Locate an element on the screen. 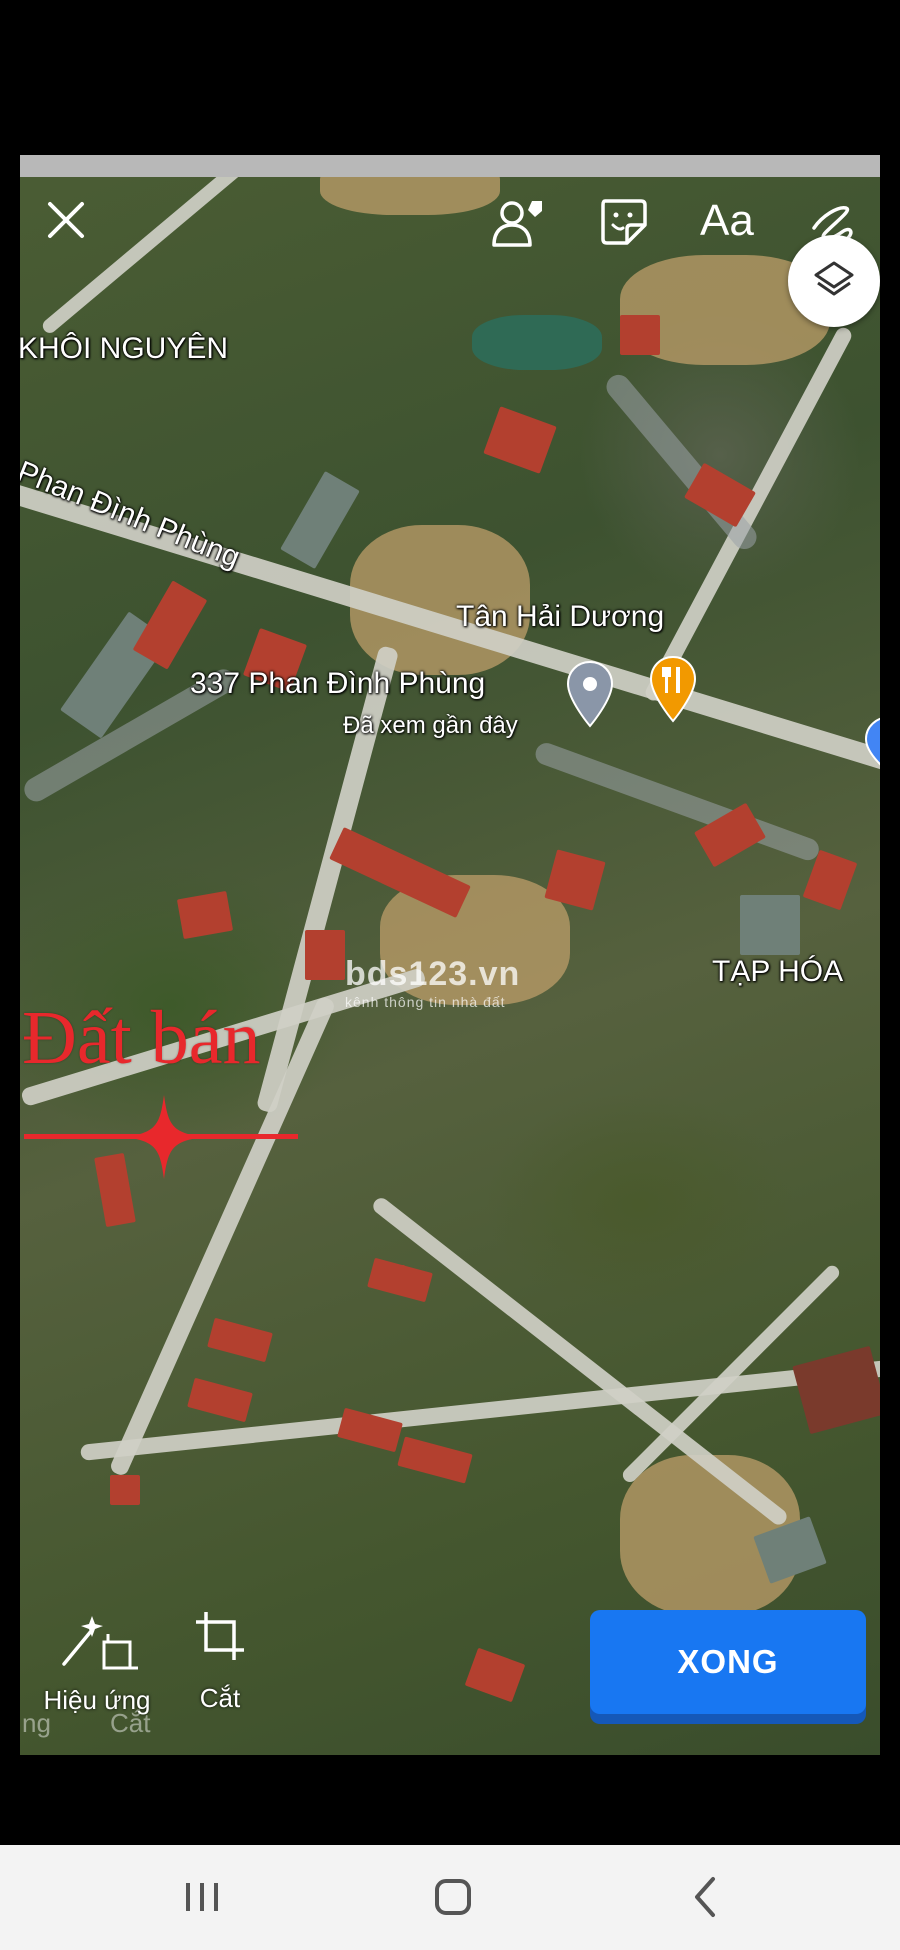  navigation-bar is located at coordinates (450, 1897).